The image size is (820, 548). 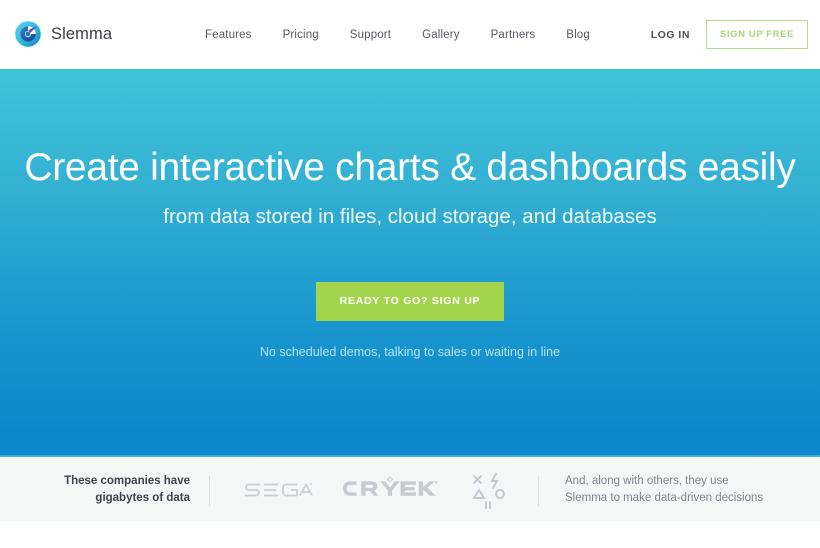 I want to click on brand-logo-link: Slemma, so click(x=63, y=34).